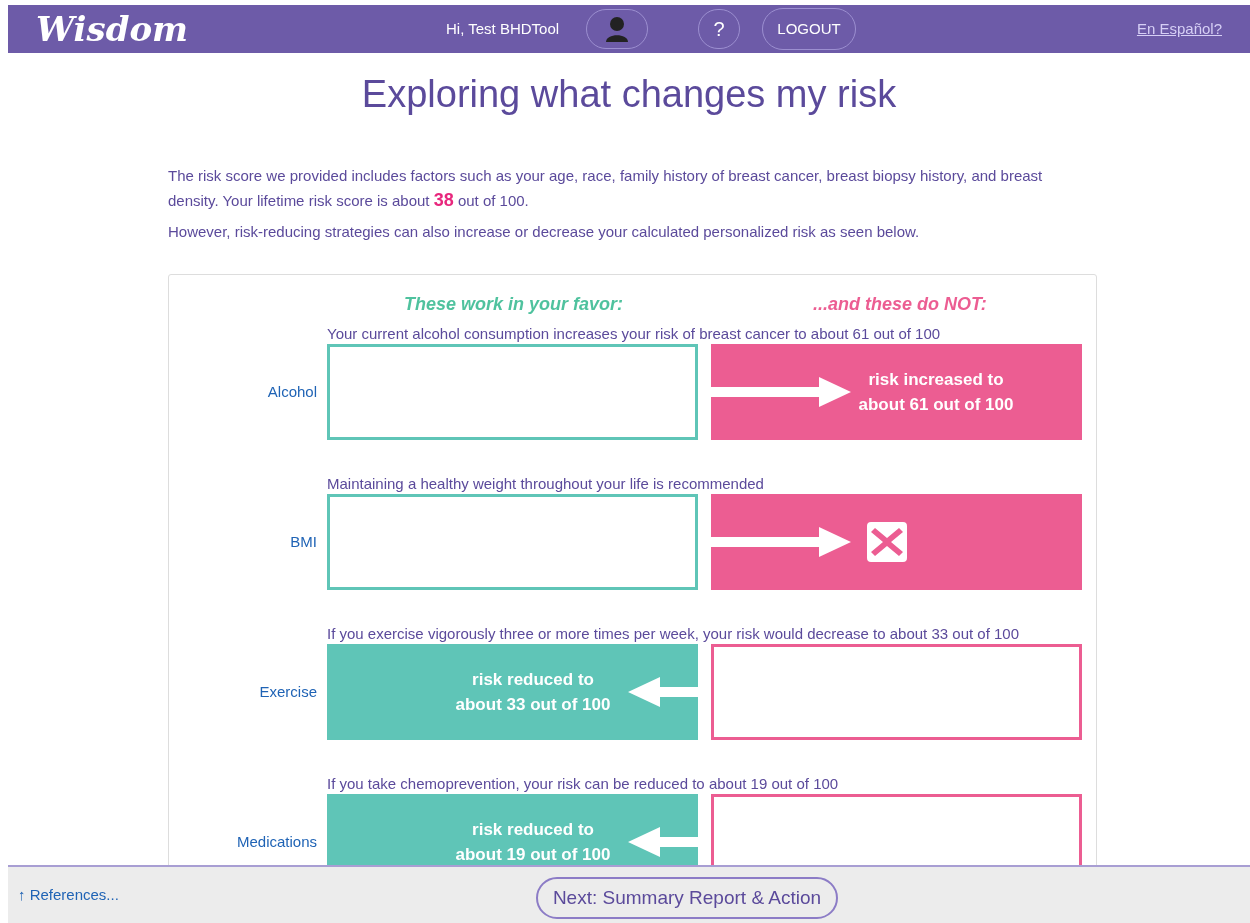 The image size is (1250, 923). Describe the element at coordinates (303, 541) in the screenshot. I see `factor-label: BMI` at that location.